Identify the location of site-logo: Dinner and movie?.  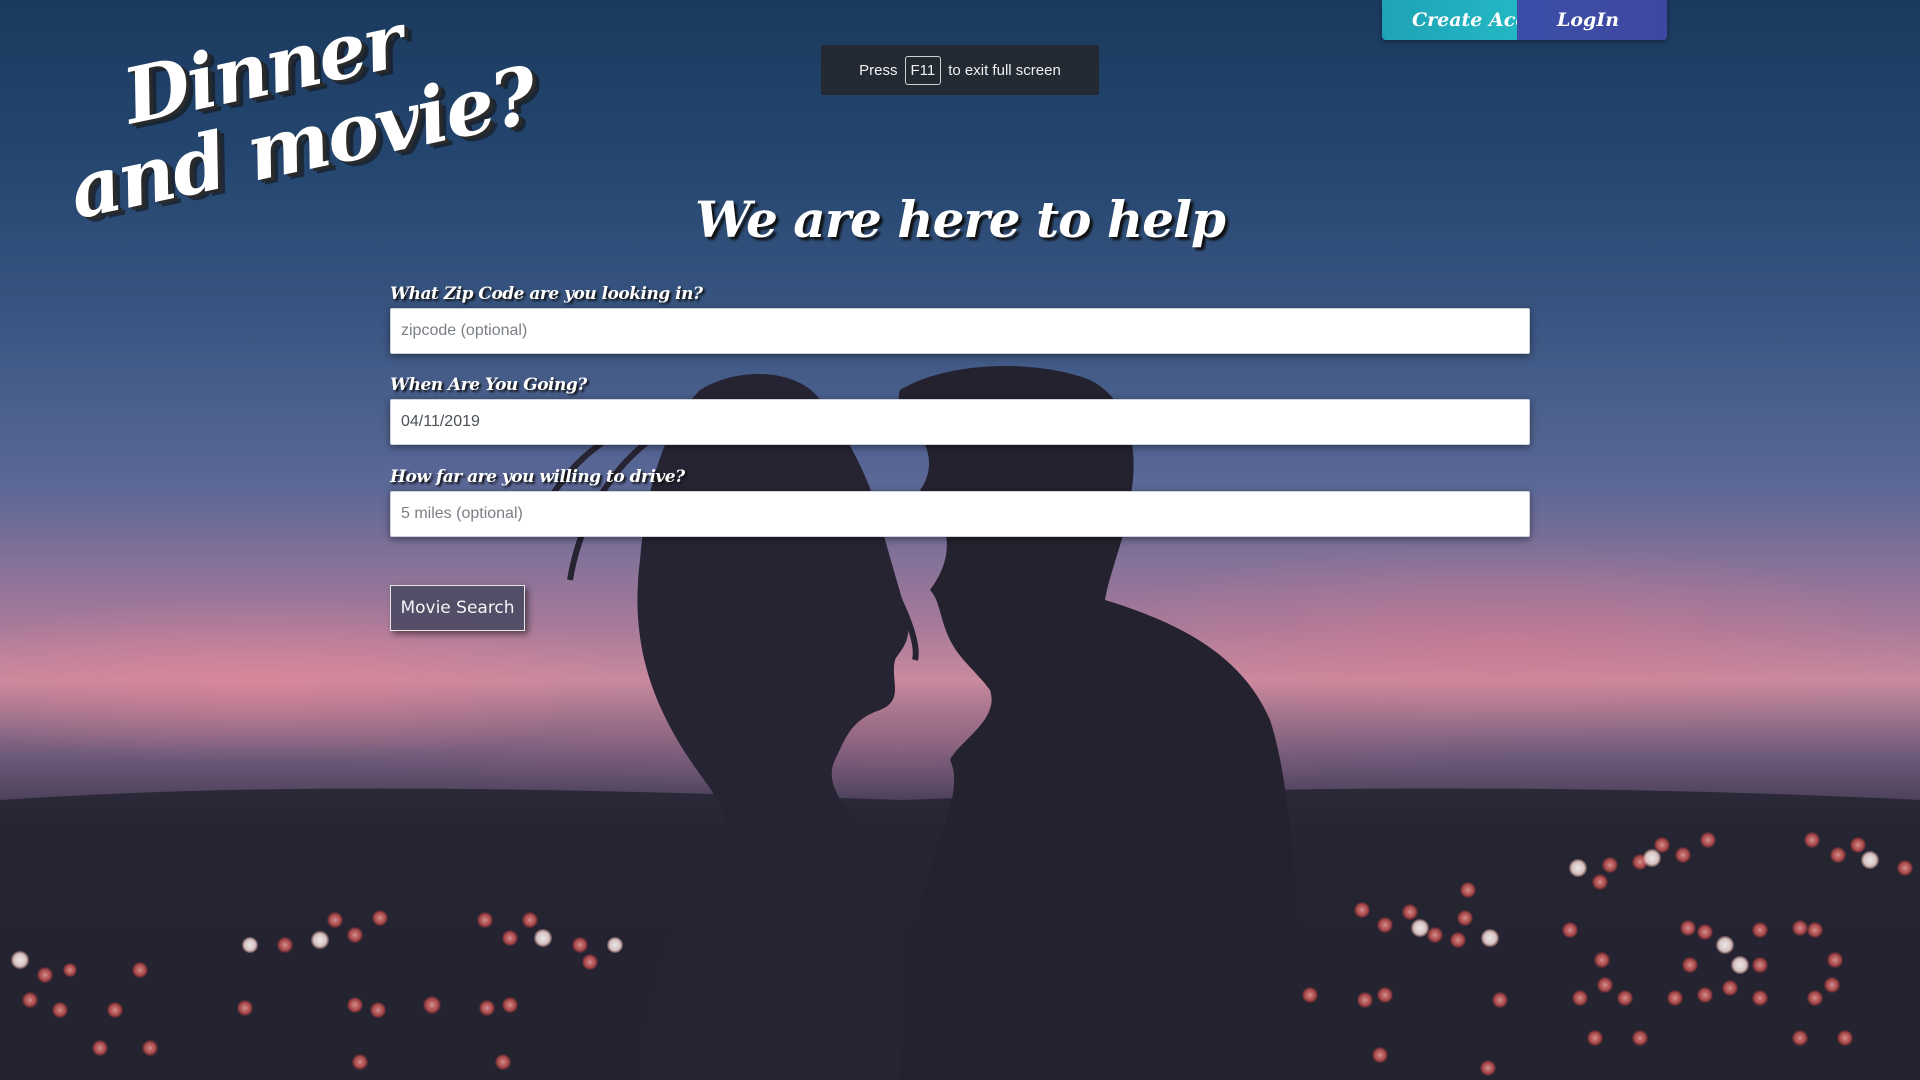
(302, 118).